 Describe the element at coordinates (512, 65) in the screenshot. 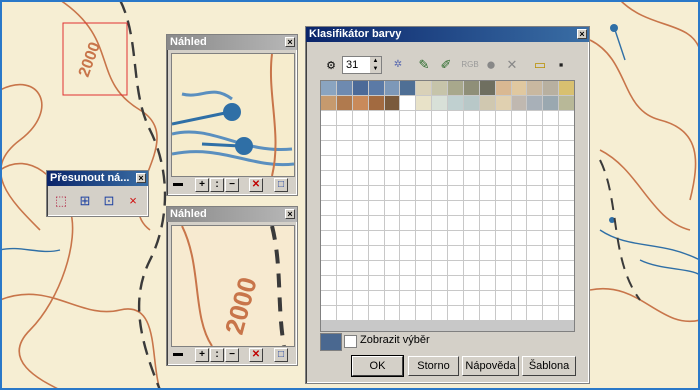

I see `clear-icon: ✕` at that location.